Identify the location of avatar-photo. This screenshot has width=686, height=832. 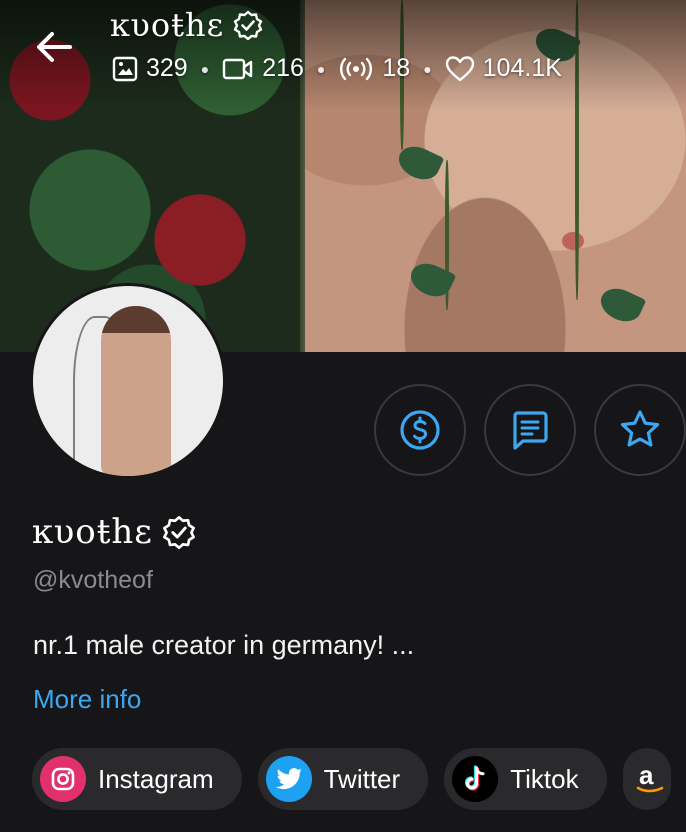
(128, 381).